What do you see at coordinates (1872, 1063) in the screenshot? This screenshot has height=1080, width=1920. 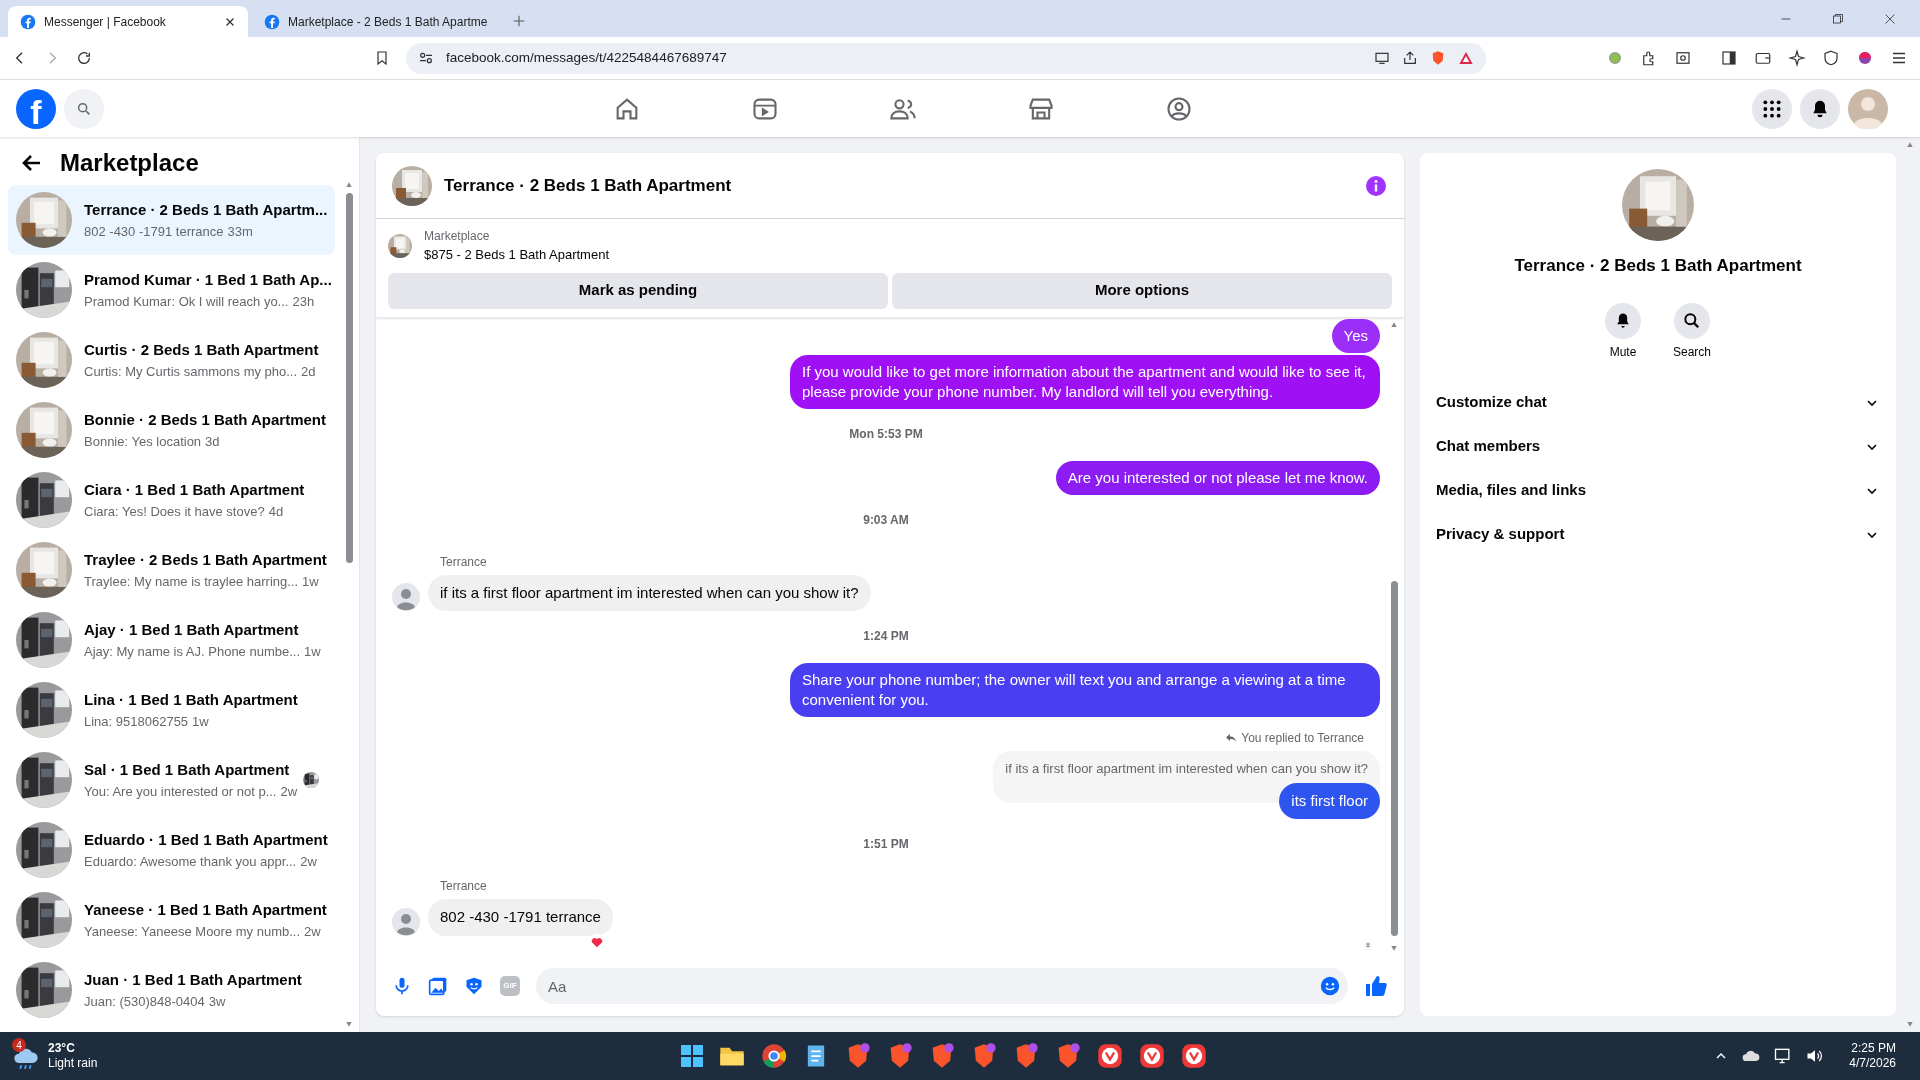 I see `clock-date: 4/7/2026` at bounding box center [1872, 1063].